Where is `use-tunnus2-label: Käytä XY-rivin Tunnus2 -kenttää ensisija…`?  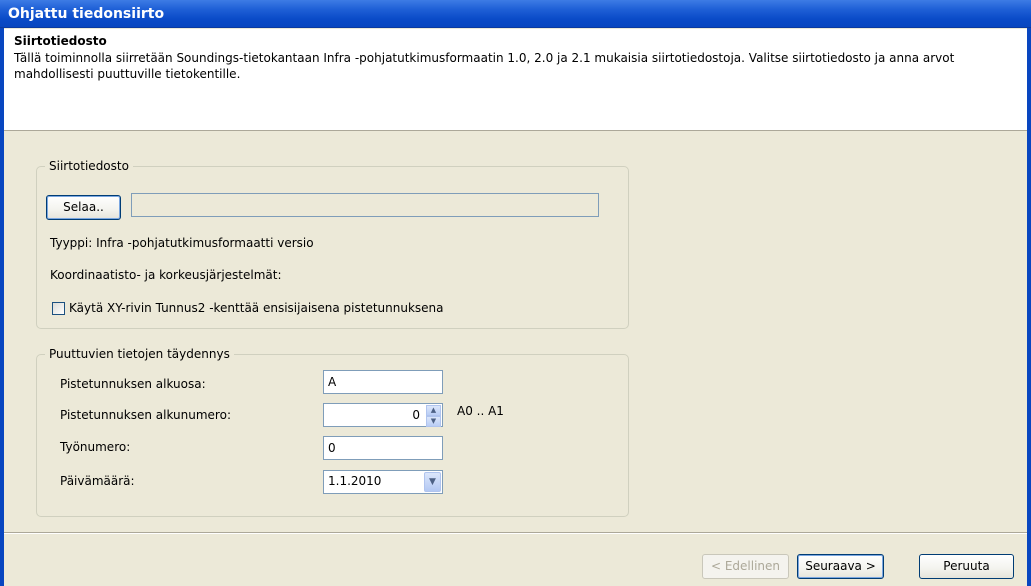
use-tunnus2-label: Käytä XY-rivin Tunnus2 -kenttää ensisija… is located at coordinates (256, 308).